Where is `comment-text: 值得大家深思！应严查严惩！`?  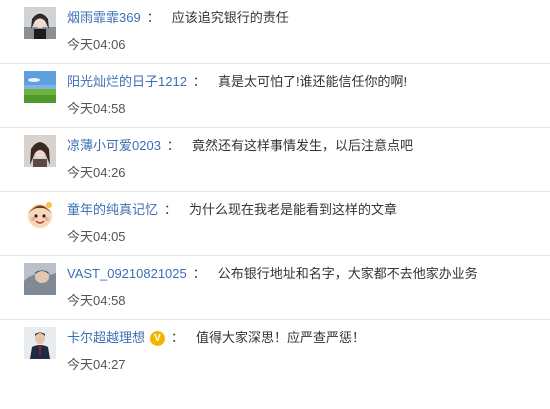 comment-text: 值得大家深思！应严查严惩！ is located at coordinates (281, 337).